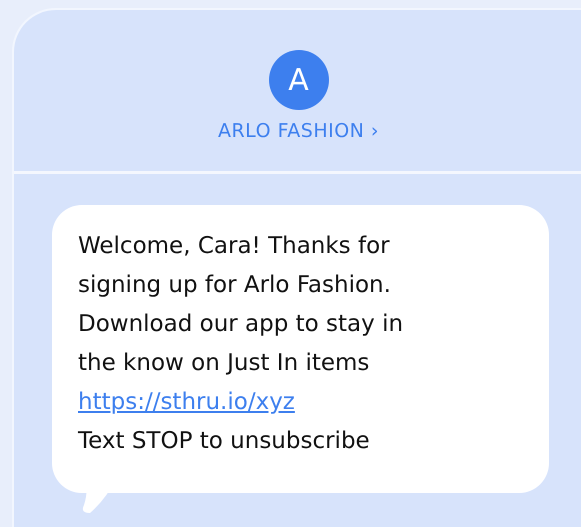 The image size is (581, 527). Describe the element at coordinates (298, 80) in the screenshot. I see `avatar: A` at that location.